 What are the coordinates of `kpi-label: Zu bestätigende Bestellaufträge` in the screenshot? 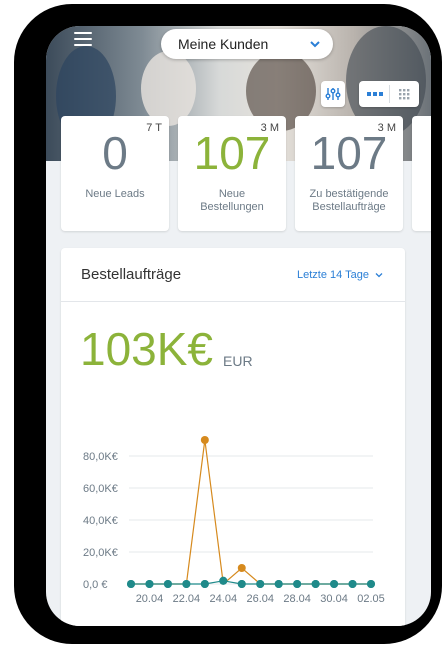 It's located at (349, 201).